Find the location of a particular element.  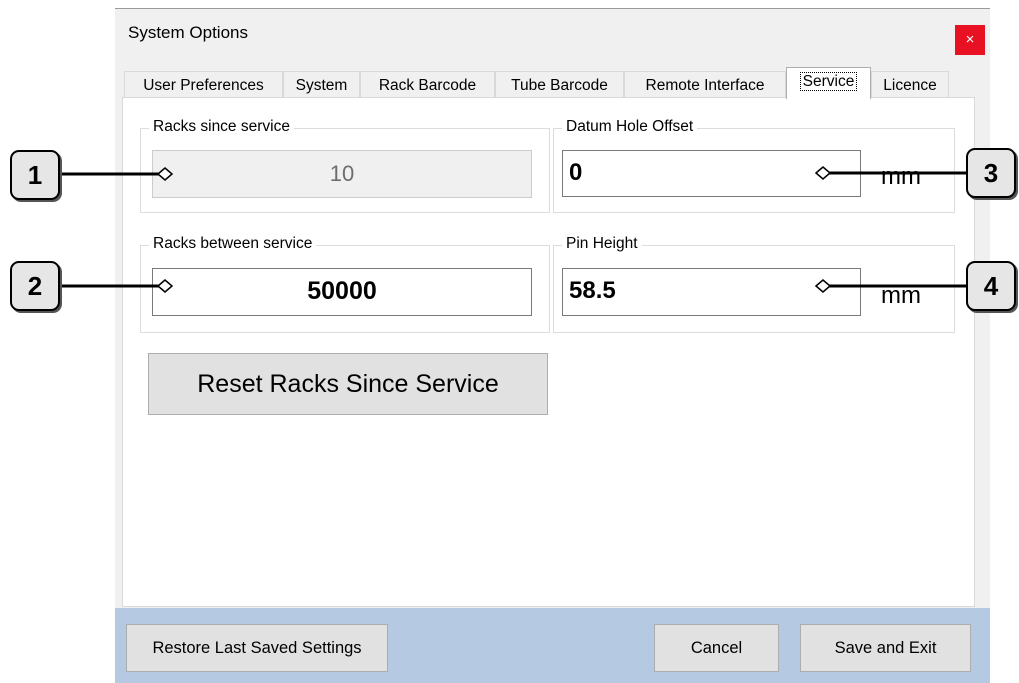

tab-licence: Licence is located at coordinates (910, 84).